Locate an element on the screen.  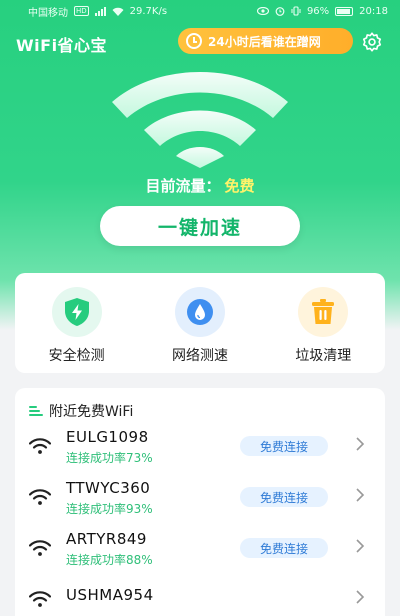
tool-clean-circle is located at coordinates (323, 312).